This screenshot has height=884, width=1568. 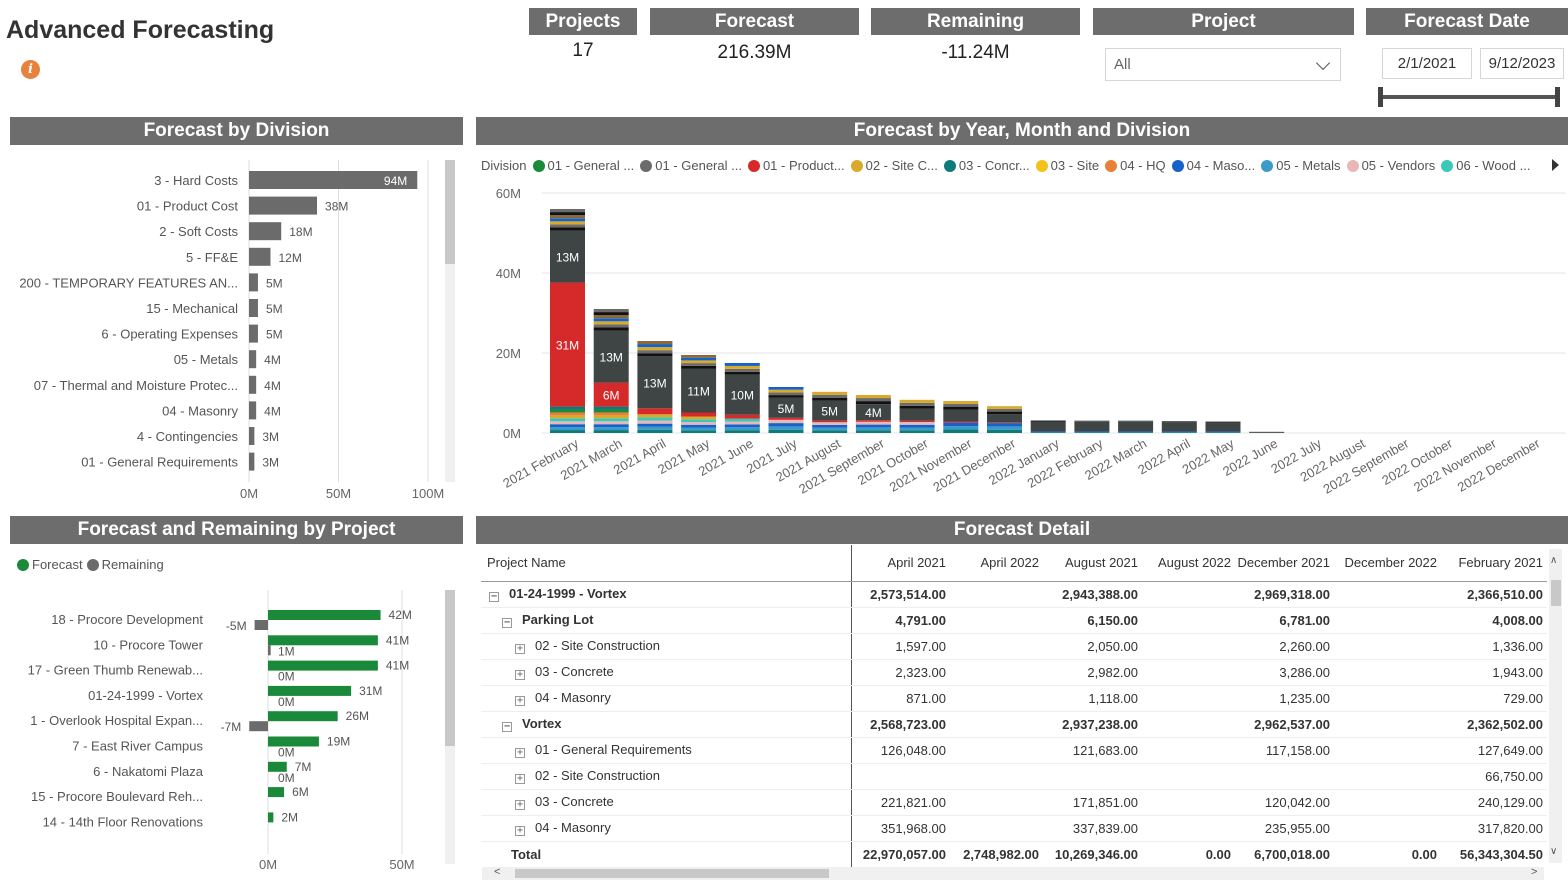 What do you see at coordinates (1522, 63) in the screenshot?
I see `end-date-input: 9/12/2023` at bounding box center [1522, 63].